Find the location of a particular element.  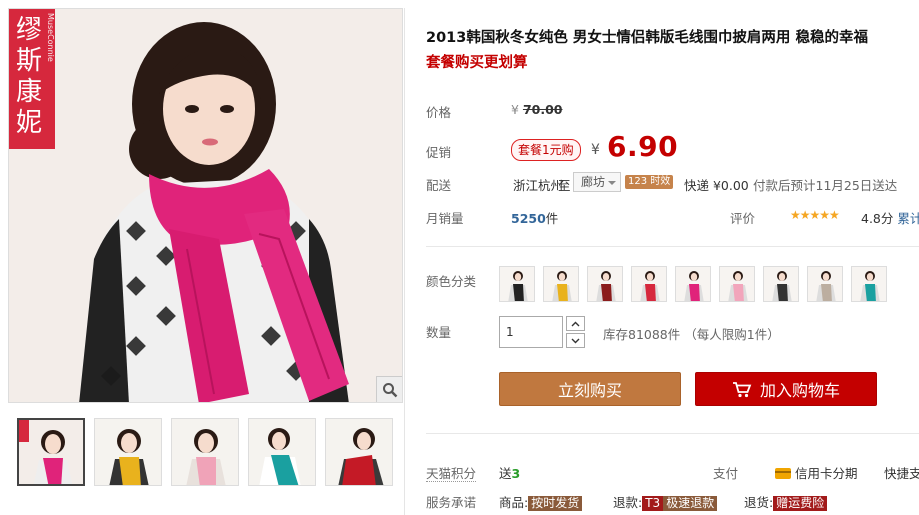

monthly-sales: 5250件 is located at coordinates (534, 217).